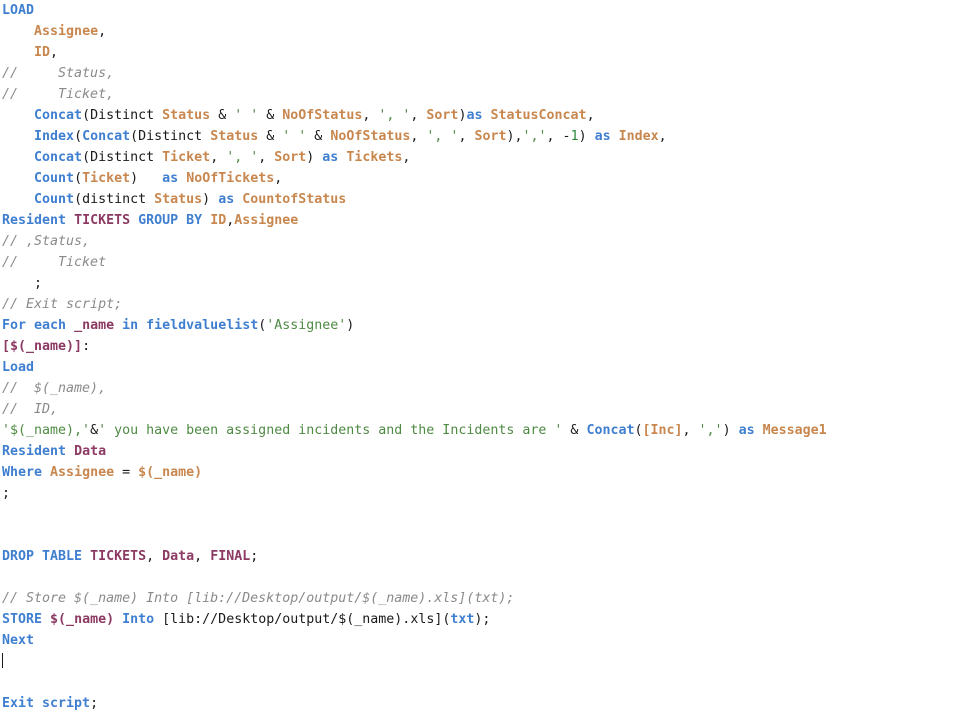  Describe the element at coordinates (538, 115) in the screenshot. I see `code-token: StatusConcat` at that location.